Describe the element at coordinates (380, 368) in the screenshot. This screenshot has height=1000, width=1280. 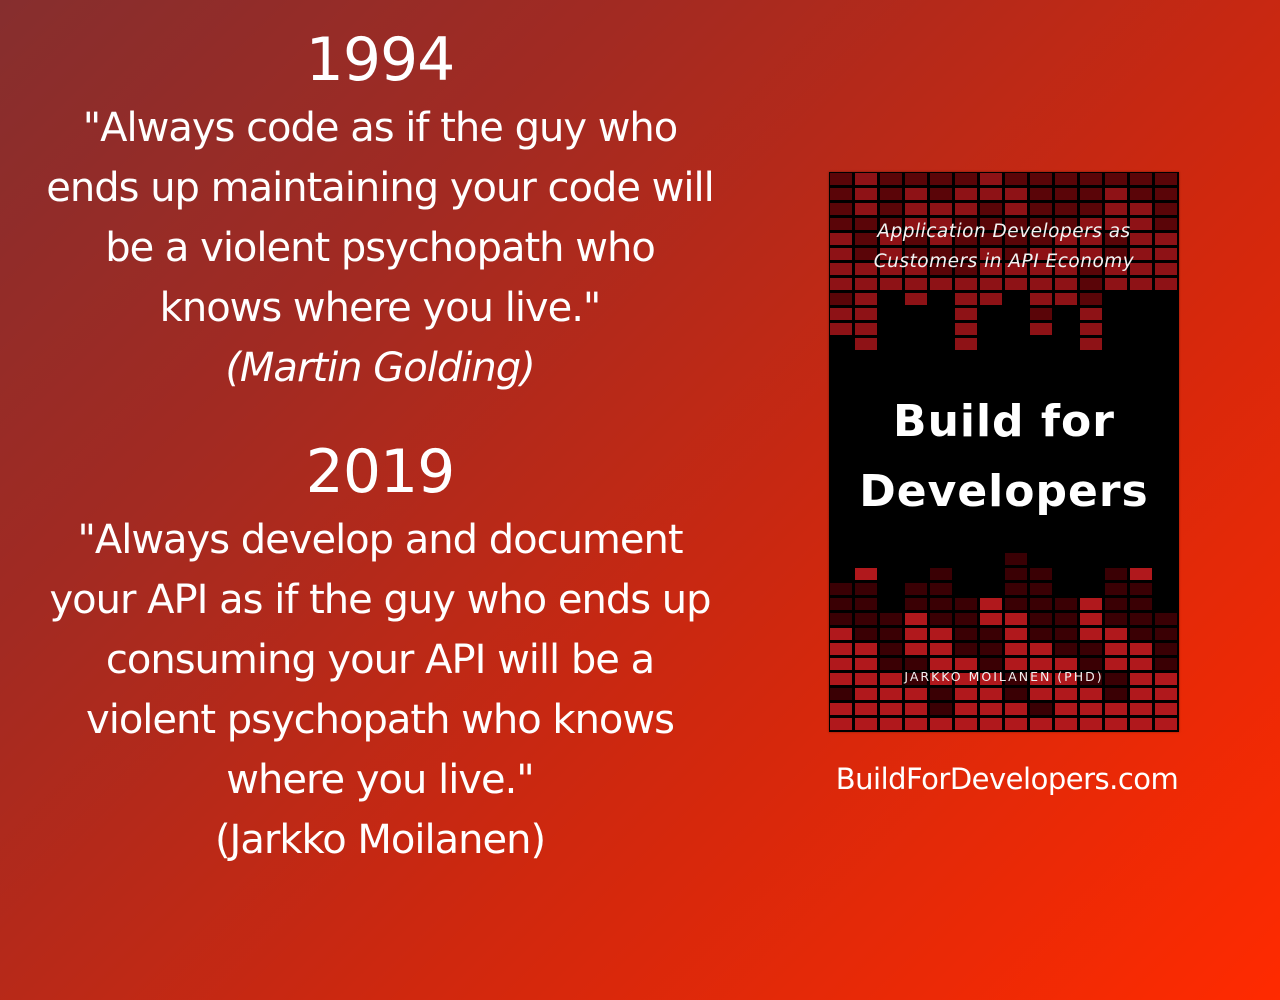
I see `quote-1994-author: (Martin Golding)` at that location.